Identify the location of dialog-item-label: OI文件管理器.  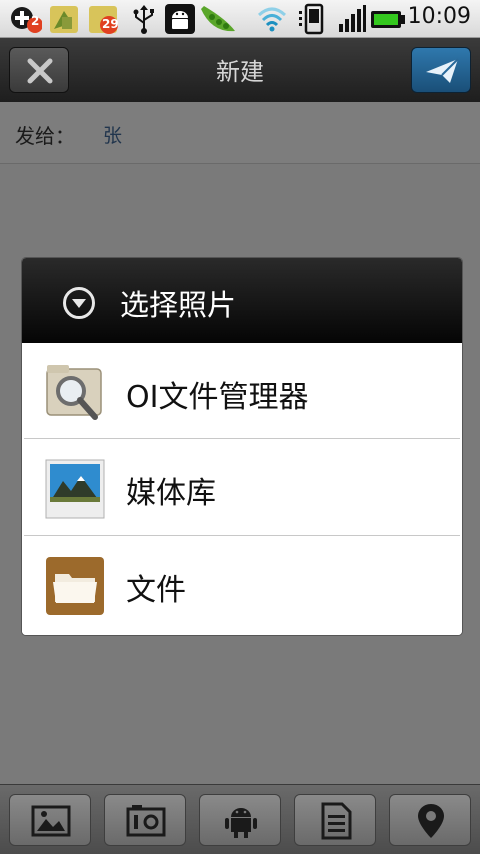
(217, 397).